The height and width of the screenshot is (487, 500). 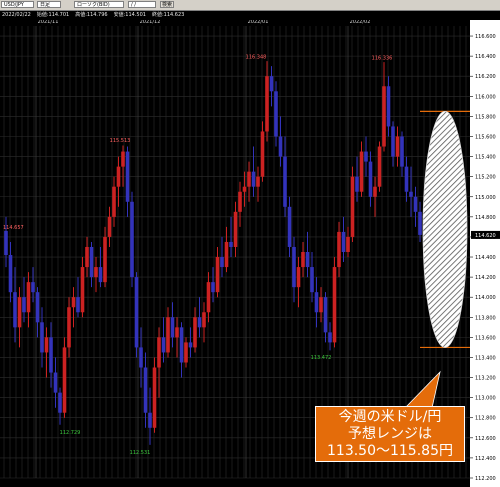 What do you see at coordinates (250, 5) in the screenshot?
I see `toolbar: USD/JPY 日足 ローソク(BID) / / 検索` at bounding box center [250, 5].